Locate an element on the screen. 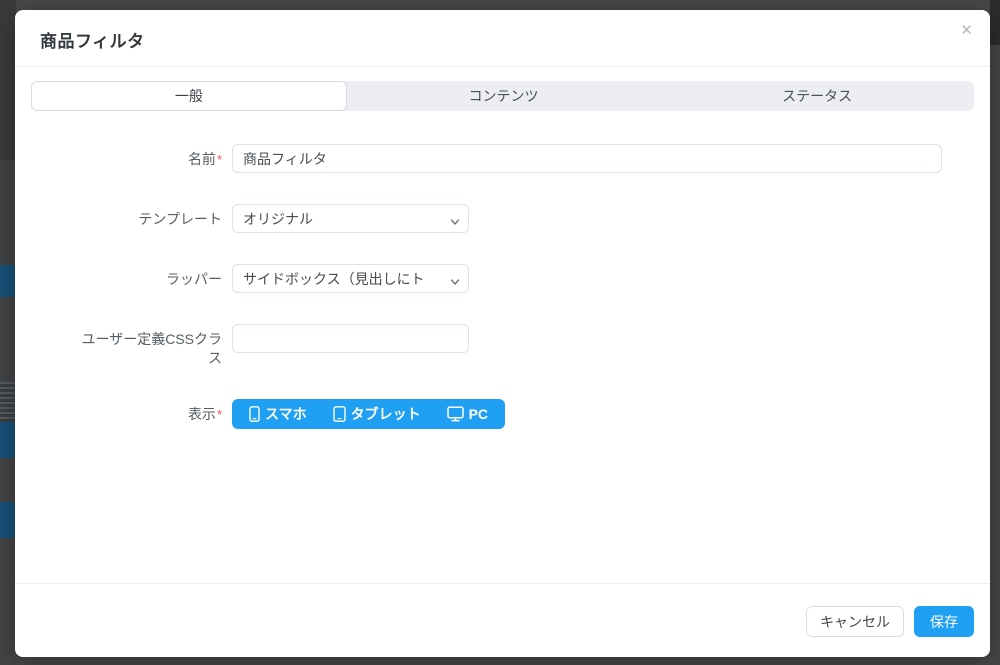 The width and height of the screenshot is (1000, 665). name-label-text: 名前 is located at coordinates (201, 159).